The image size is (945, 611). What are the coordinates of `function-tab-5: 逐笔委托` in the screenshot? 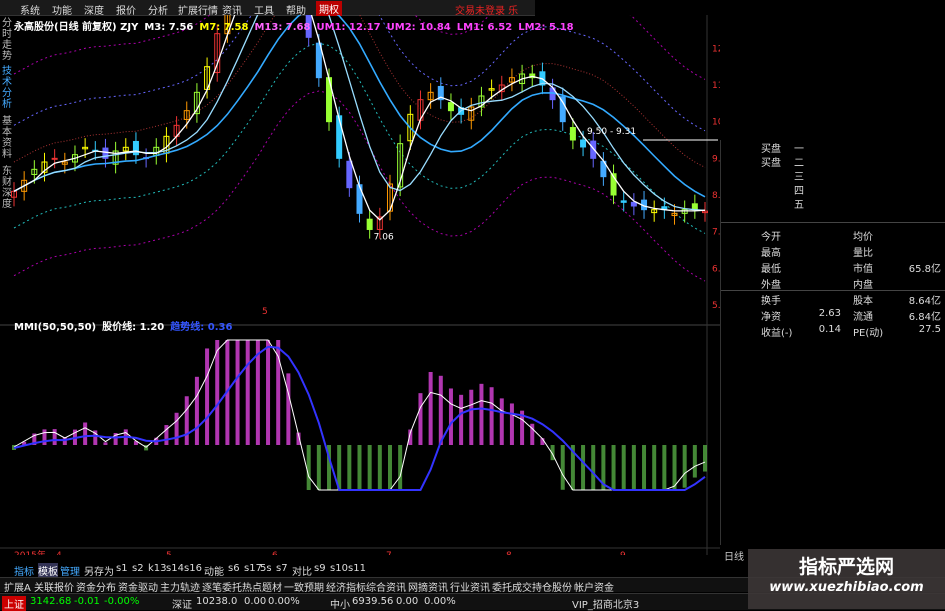 It's located at (222, 586).